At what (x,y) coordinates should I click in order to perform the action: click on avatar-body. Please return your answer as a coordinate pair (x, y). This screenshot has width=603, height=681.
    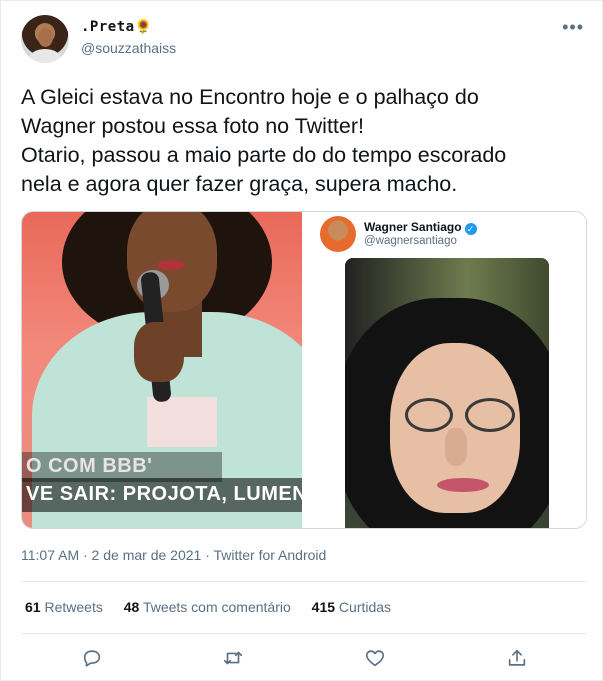
    Looking at the image, I should click on (45, 56).